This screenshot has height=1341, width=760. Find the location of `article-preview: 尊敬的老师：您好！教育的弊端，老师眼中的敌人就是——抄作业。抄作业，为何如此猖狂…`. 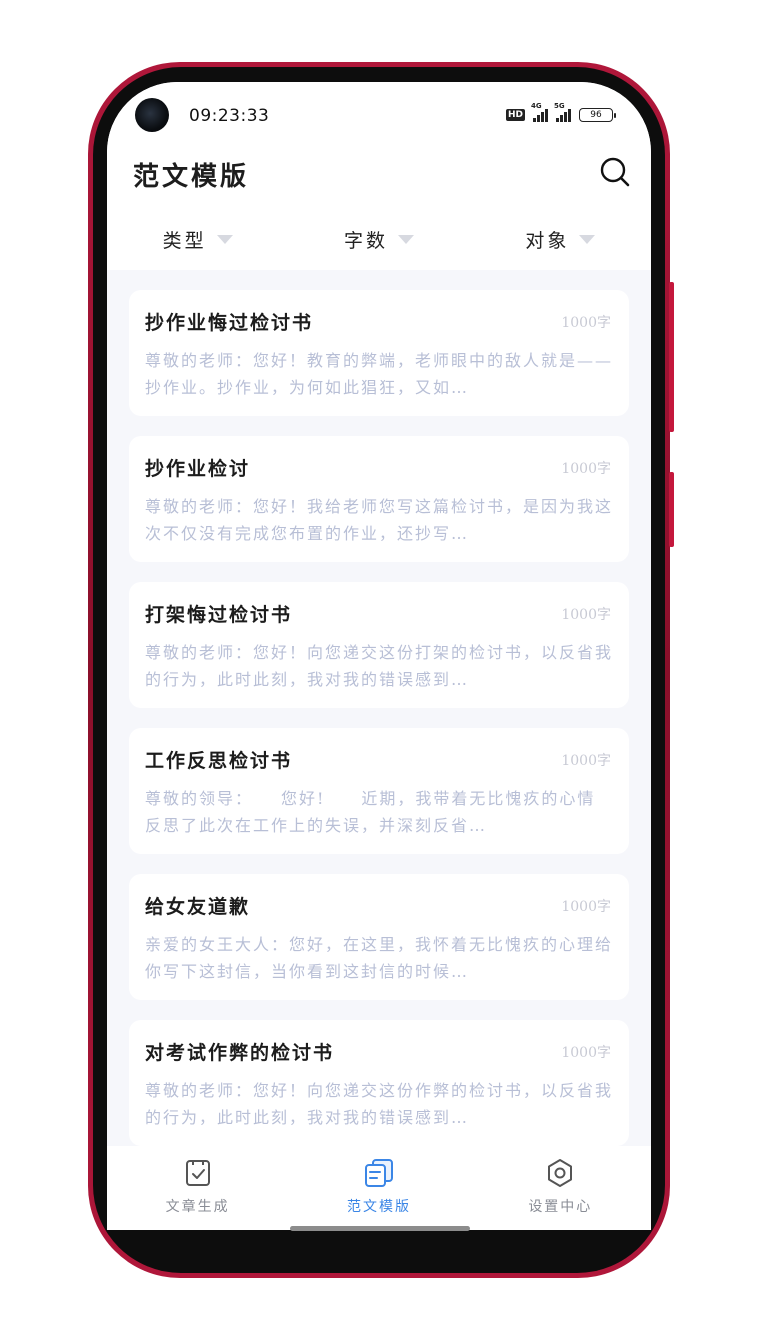

article-preview: 尊敬的老师：您好！教育的弊端，老师眼中的敌人就是——抄作业。抄作业，为何如此猖狂… is located at coordinates (379, 374).